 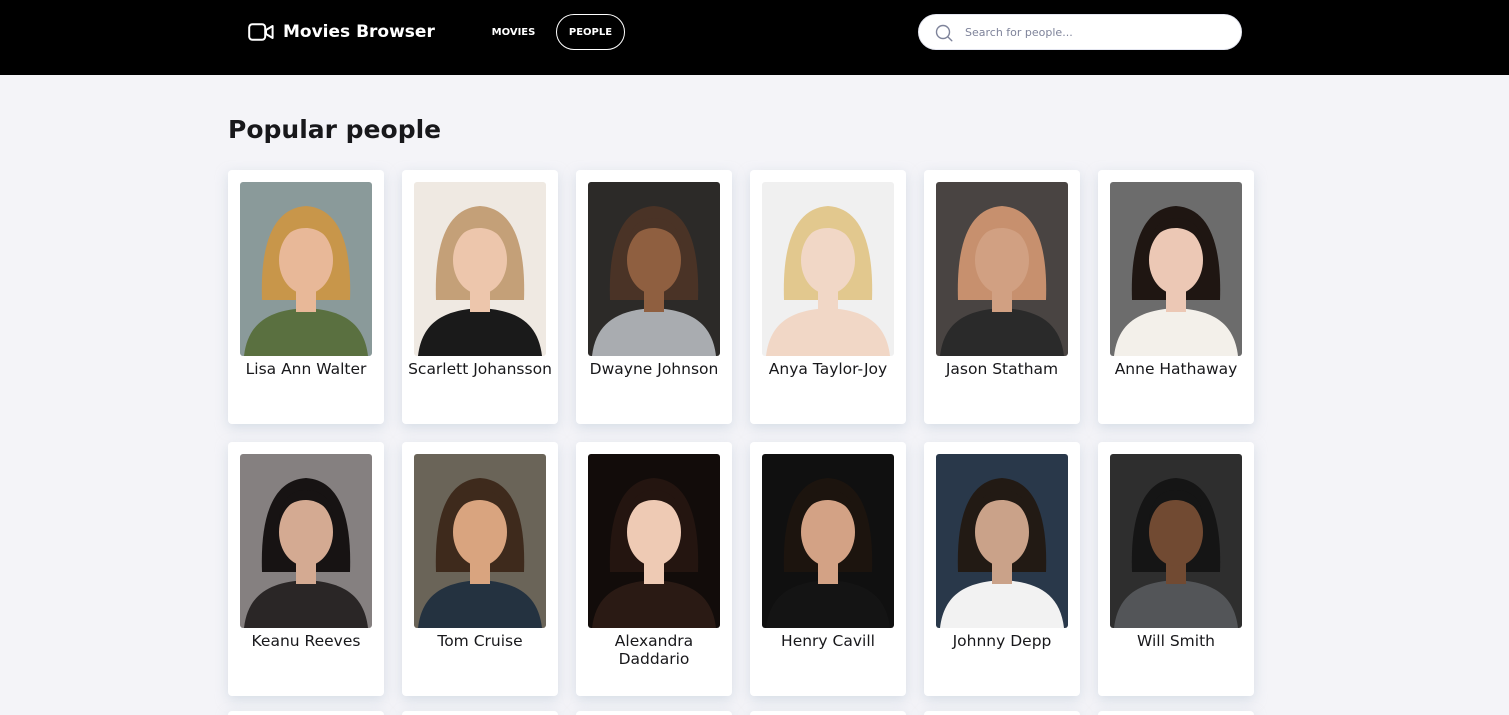 I want to click on person-name: Will Smith, so click(x=1176, y=641).